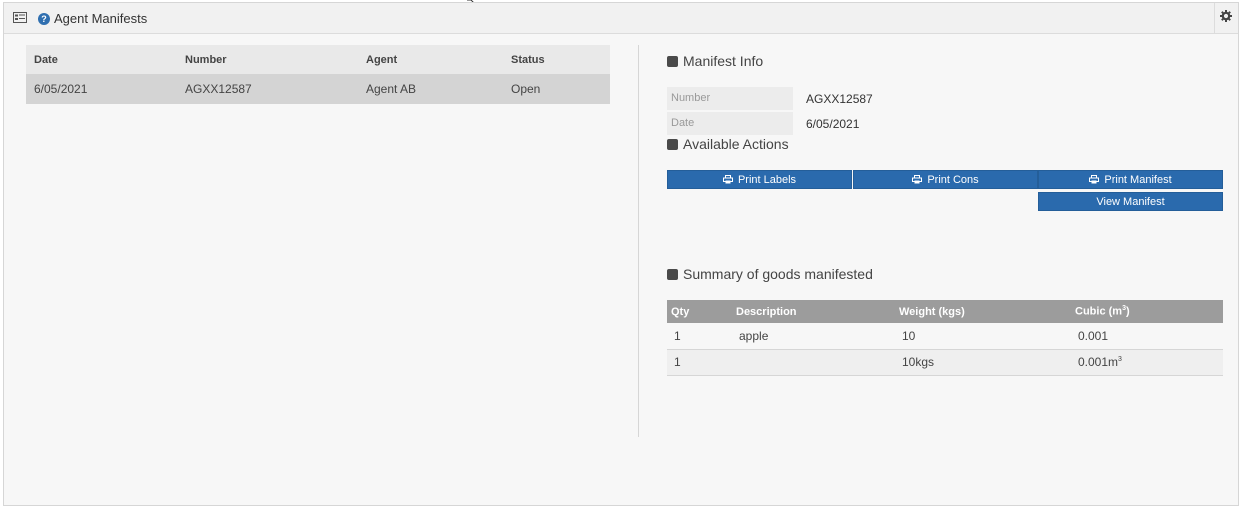 The width and height of the screenshot is (1239, 509). Describe the element at coordinates (267, 89) in the screenshot. I see `cell-number: AGXX12587` at that location.